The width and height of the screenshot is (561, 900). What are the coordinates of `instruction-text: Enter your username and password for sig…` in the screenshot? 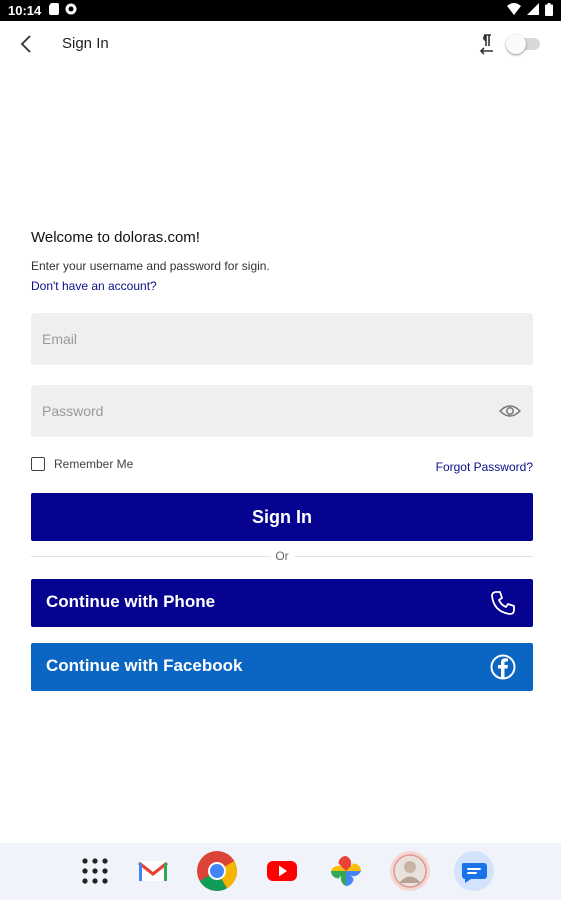 It's located at (150, 266).